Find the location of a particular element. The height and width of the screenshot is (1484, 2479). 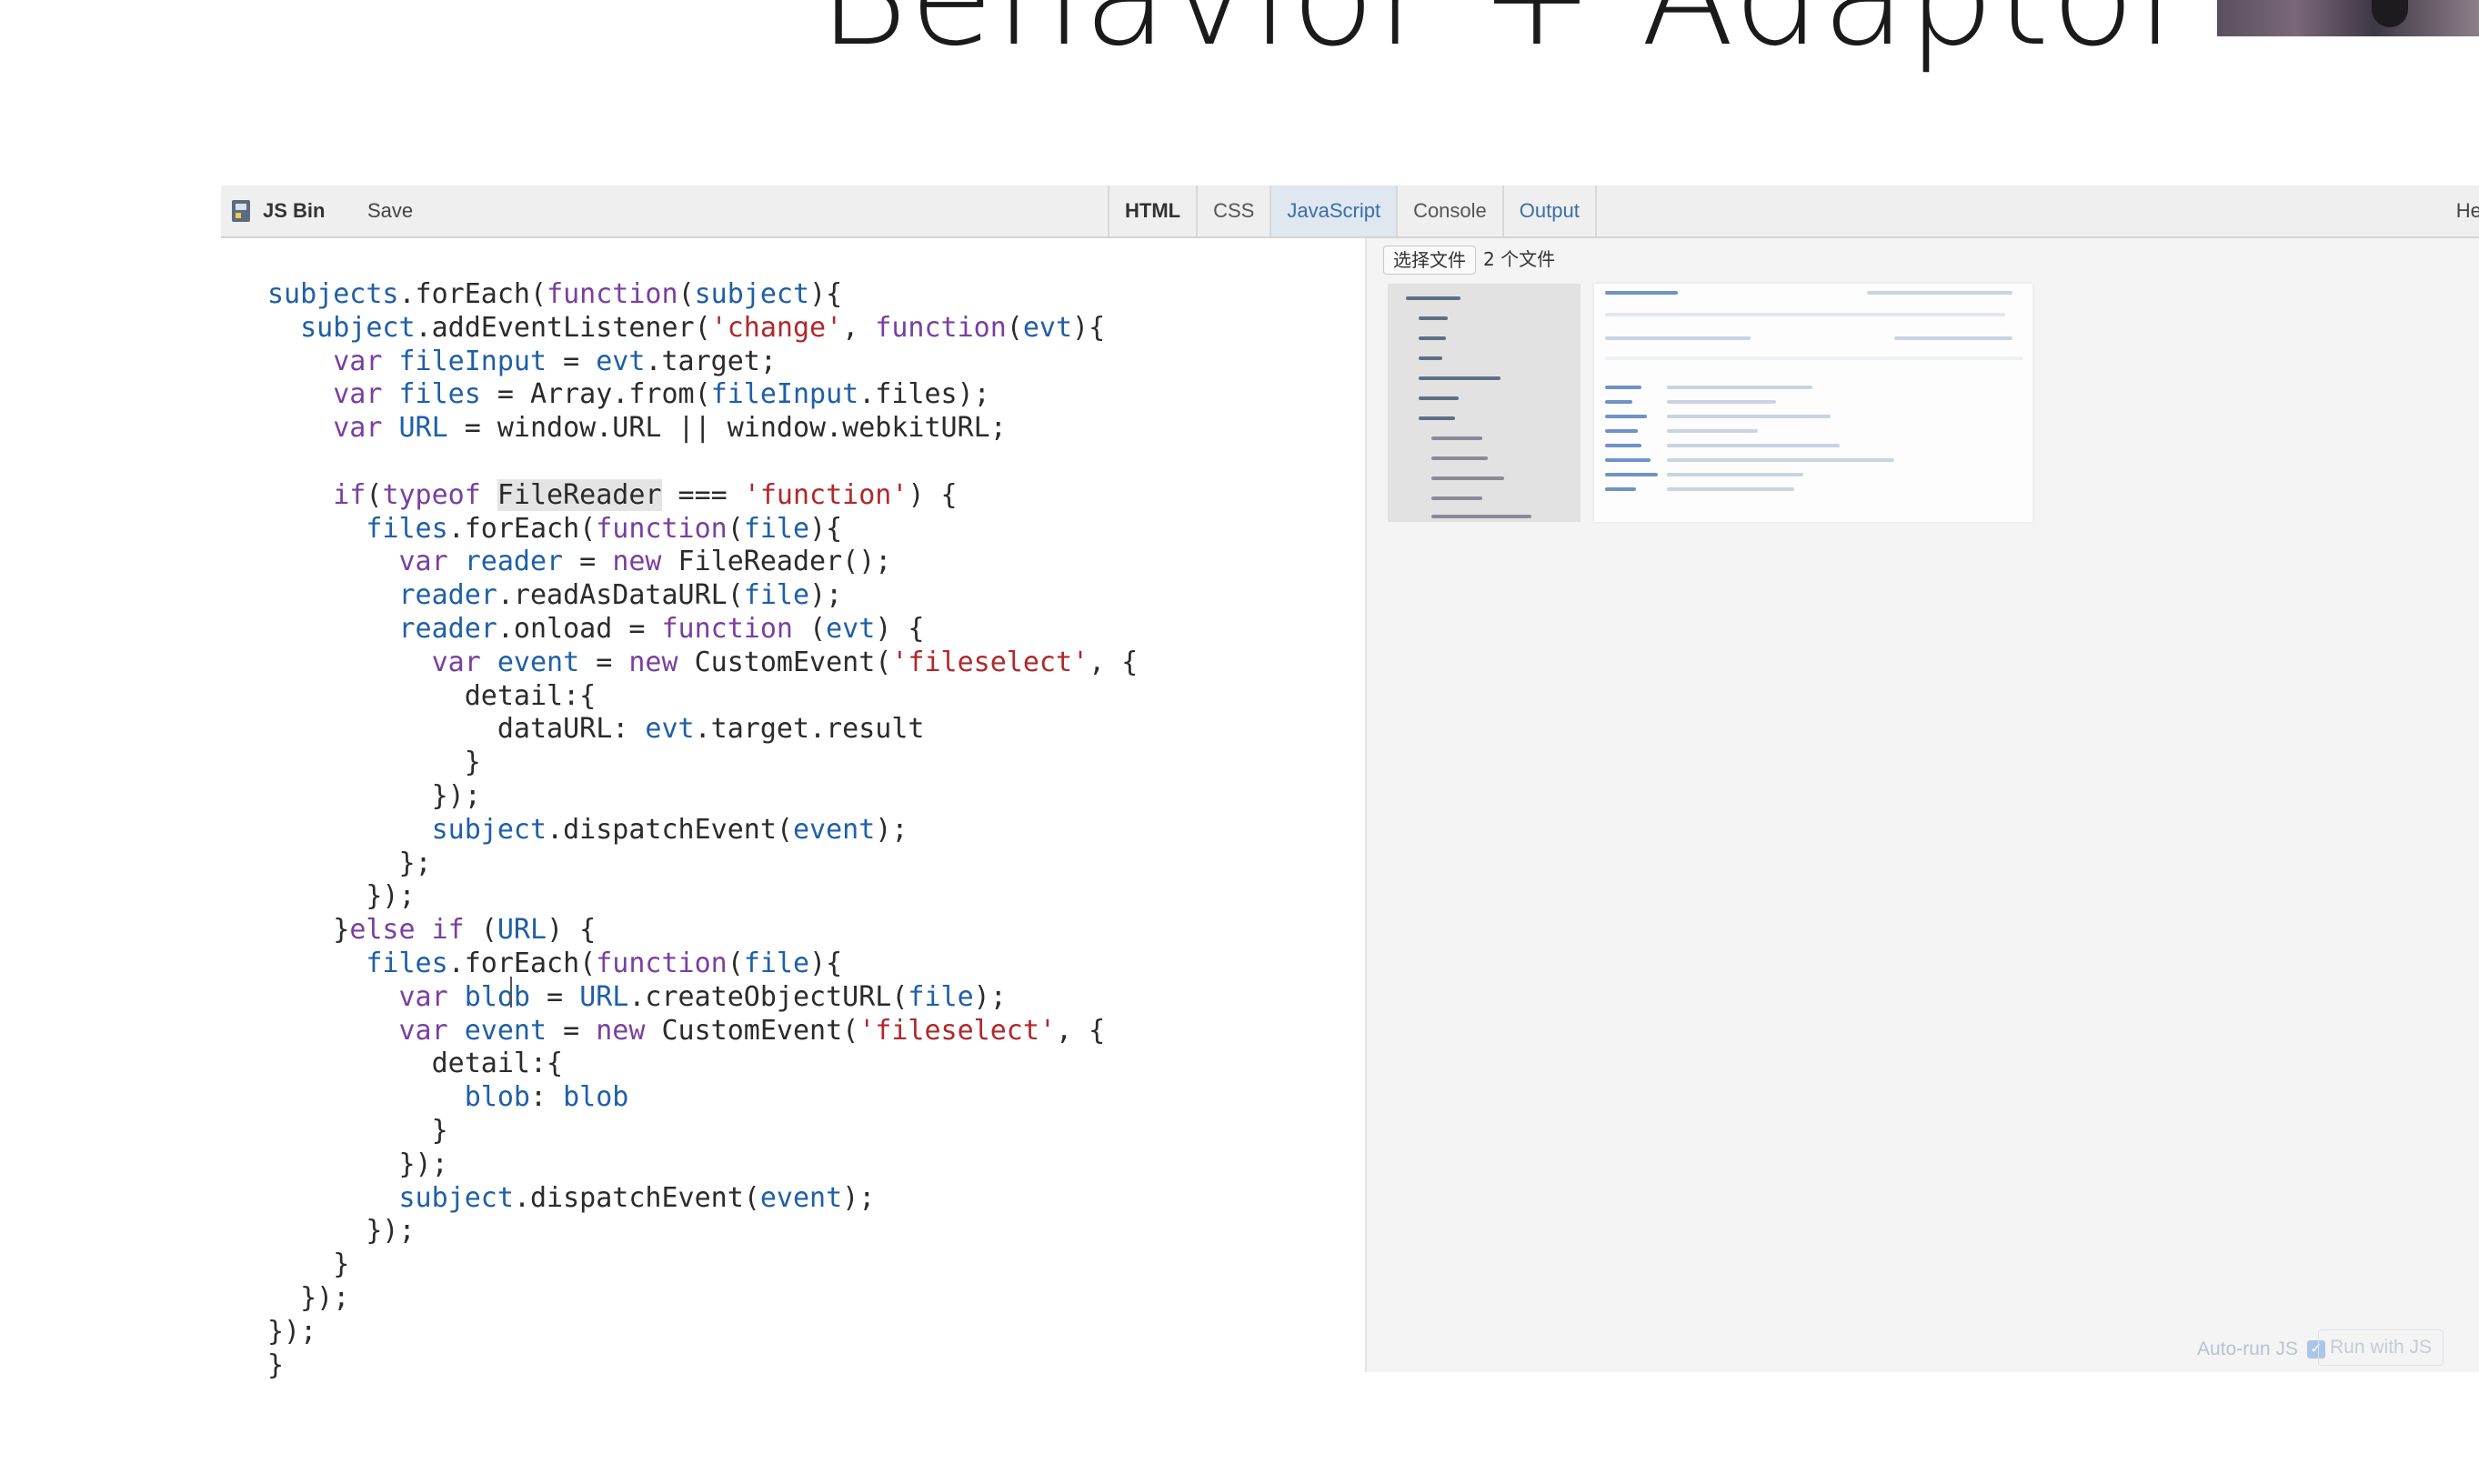

tab-output: Output is located at coordinates (1549, 211).